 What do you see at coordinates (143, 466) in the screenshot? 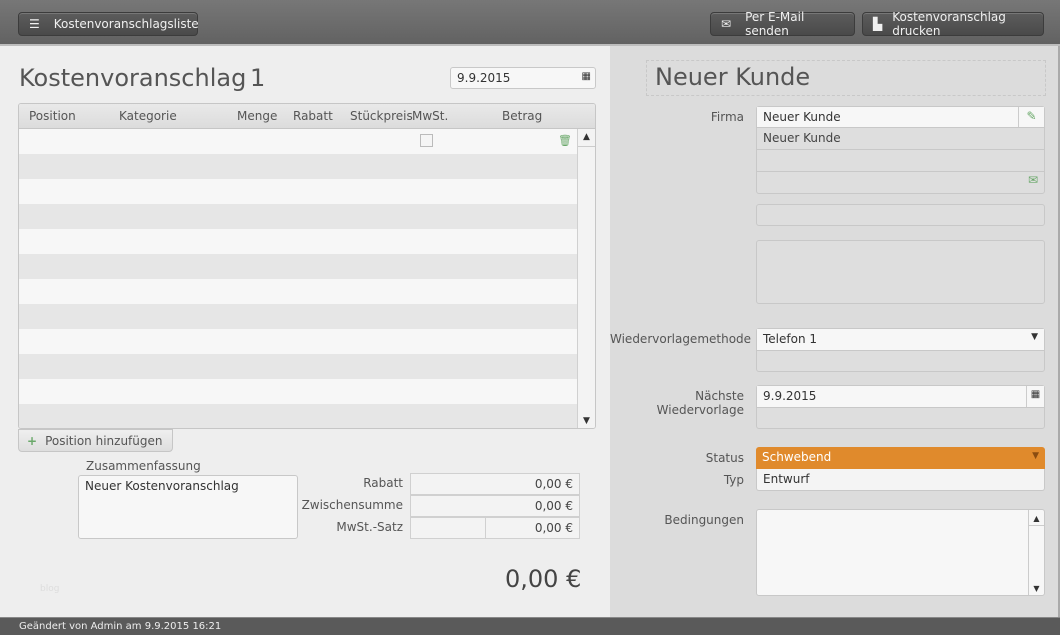
I see `summary-label: Zusammenfassung` at bounding box center [143, 466].